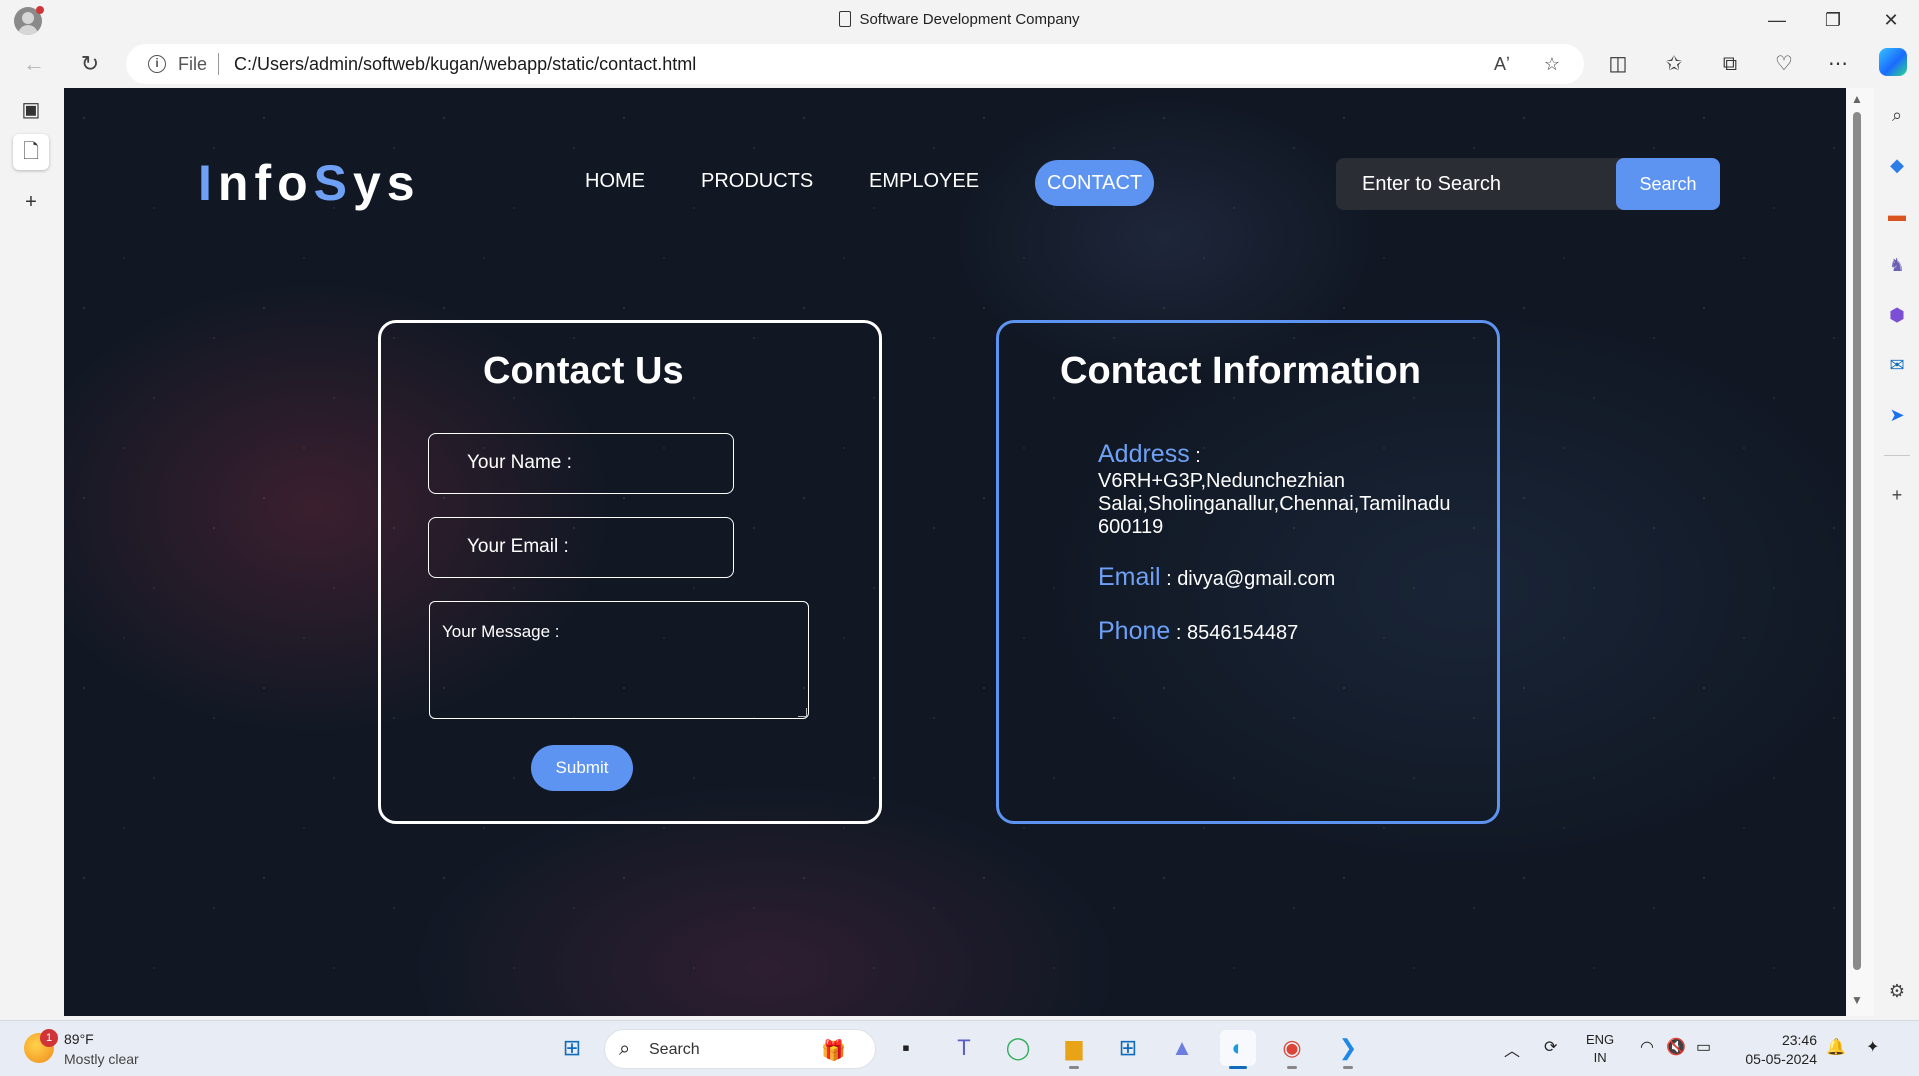 The width and height of the screenshot is (1919, 1076). What do you see at coordinates (1777, 20) in the screenshot?
I see `minimize-button: —` at bounding box center [1777, 20].